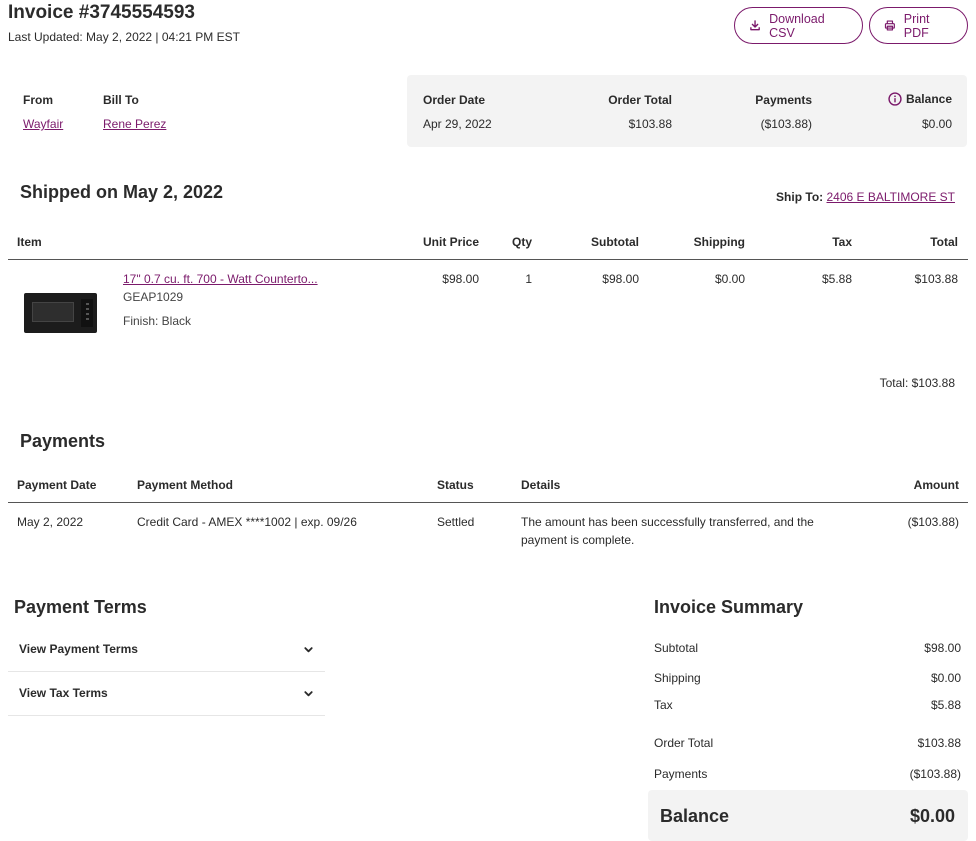  Describe the element at coordinates (935, 774) in the screenshot. I see `summary-payments-value: ($103.88)` at that location.